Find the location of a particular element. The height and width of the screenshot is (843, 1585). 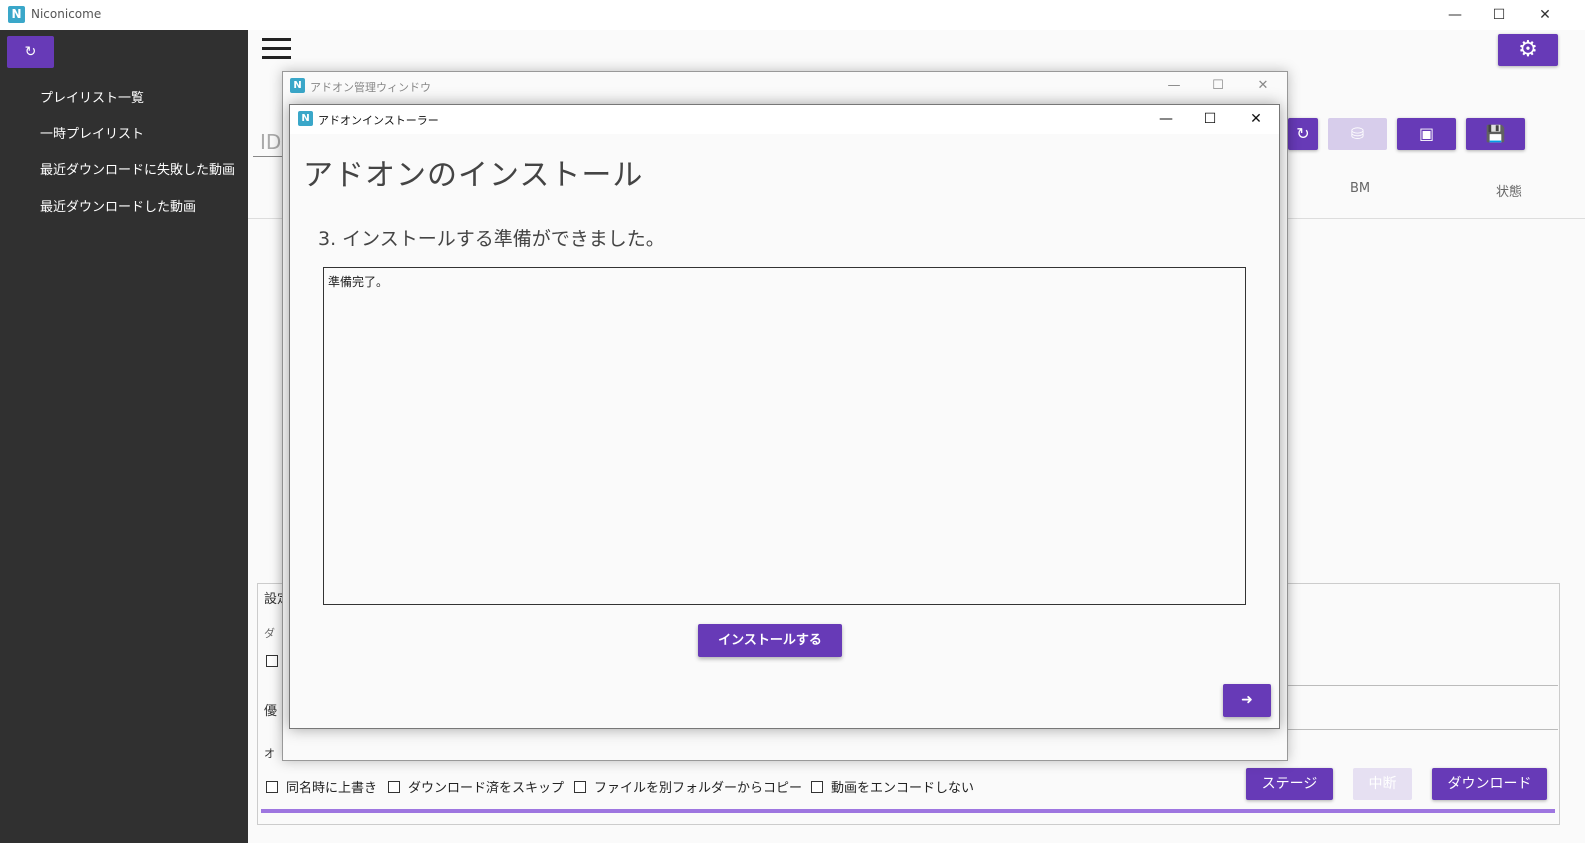

arrow-right-circle-icon: ➜ is located at coordinates (1247, 700).